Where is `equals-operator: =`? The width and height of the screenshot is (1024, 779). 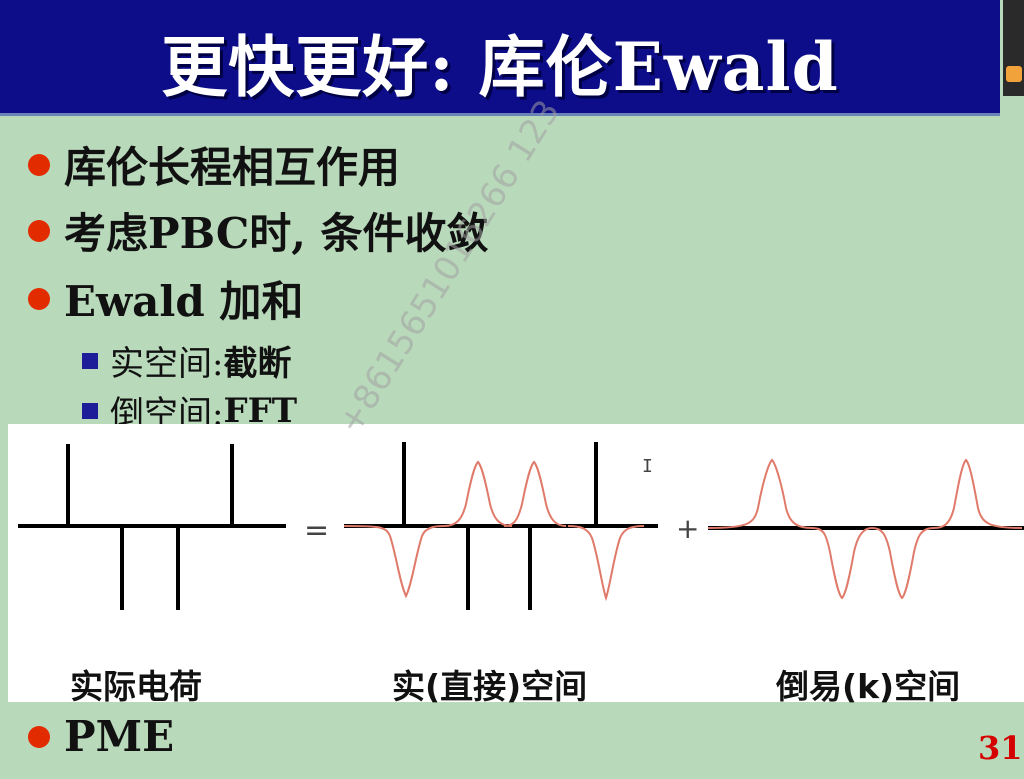
equals-operator: = is located at coordinates (316, 530).